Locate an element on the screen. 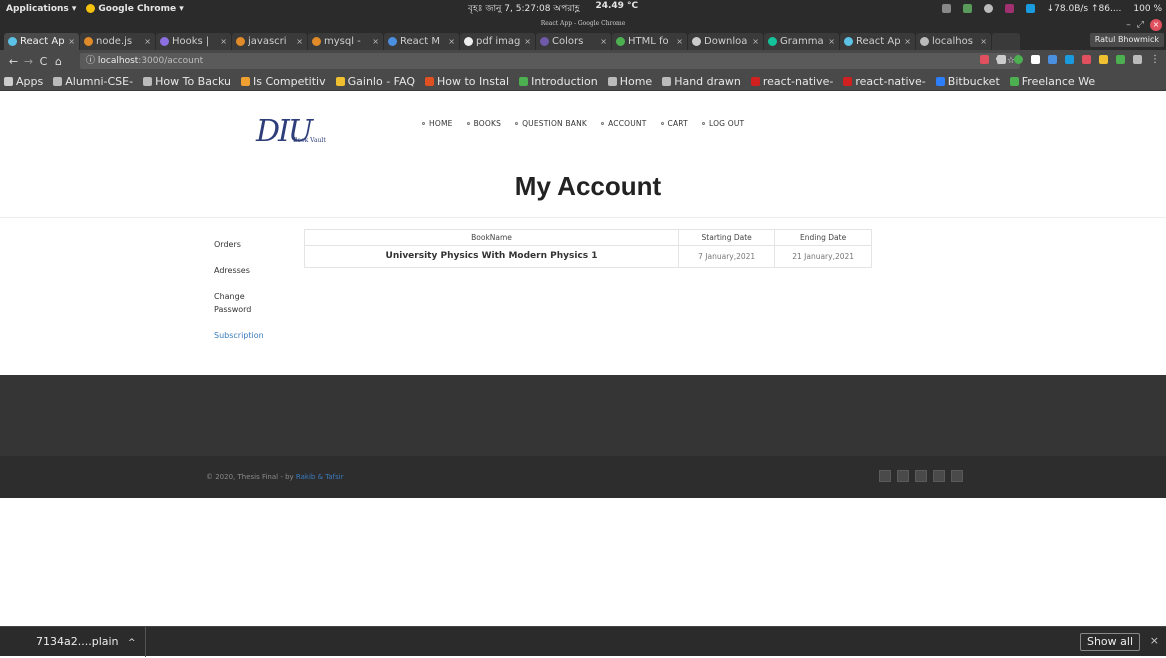 Image resolution: width=1166 pixels, height=658 pixels. browser-tab: javascri × is located at coordinates (269, 41).